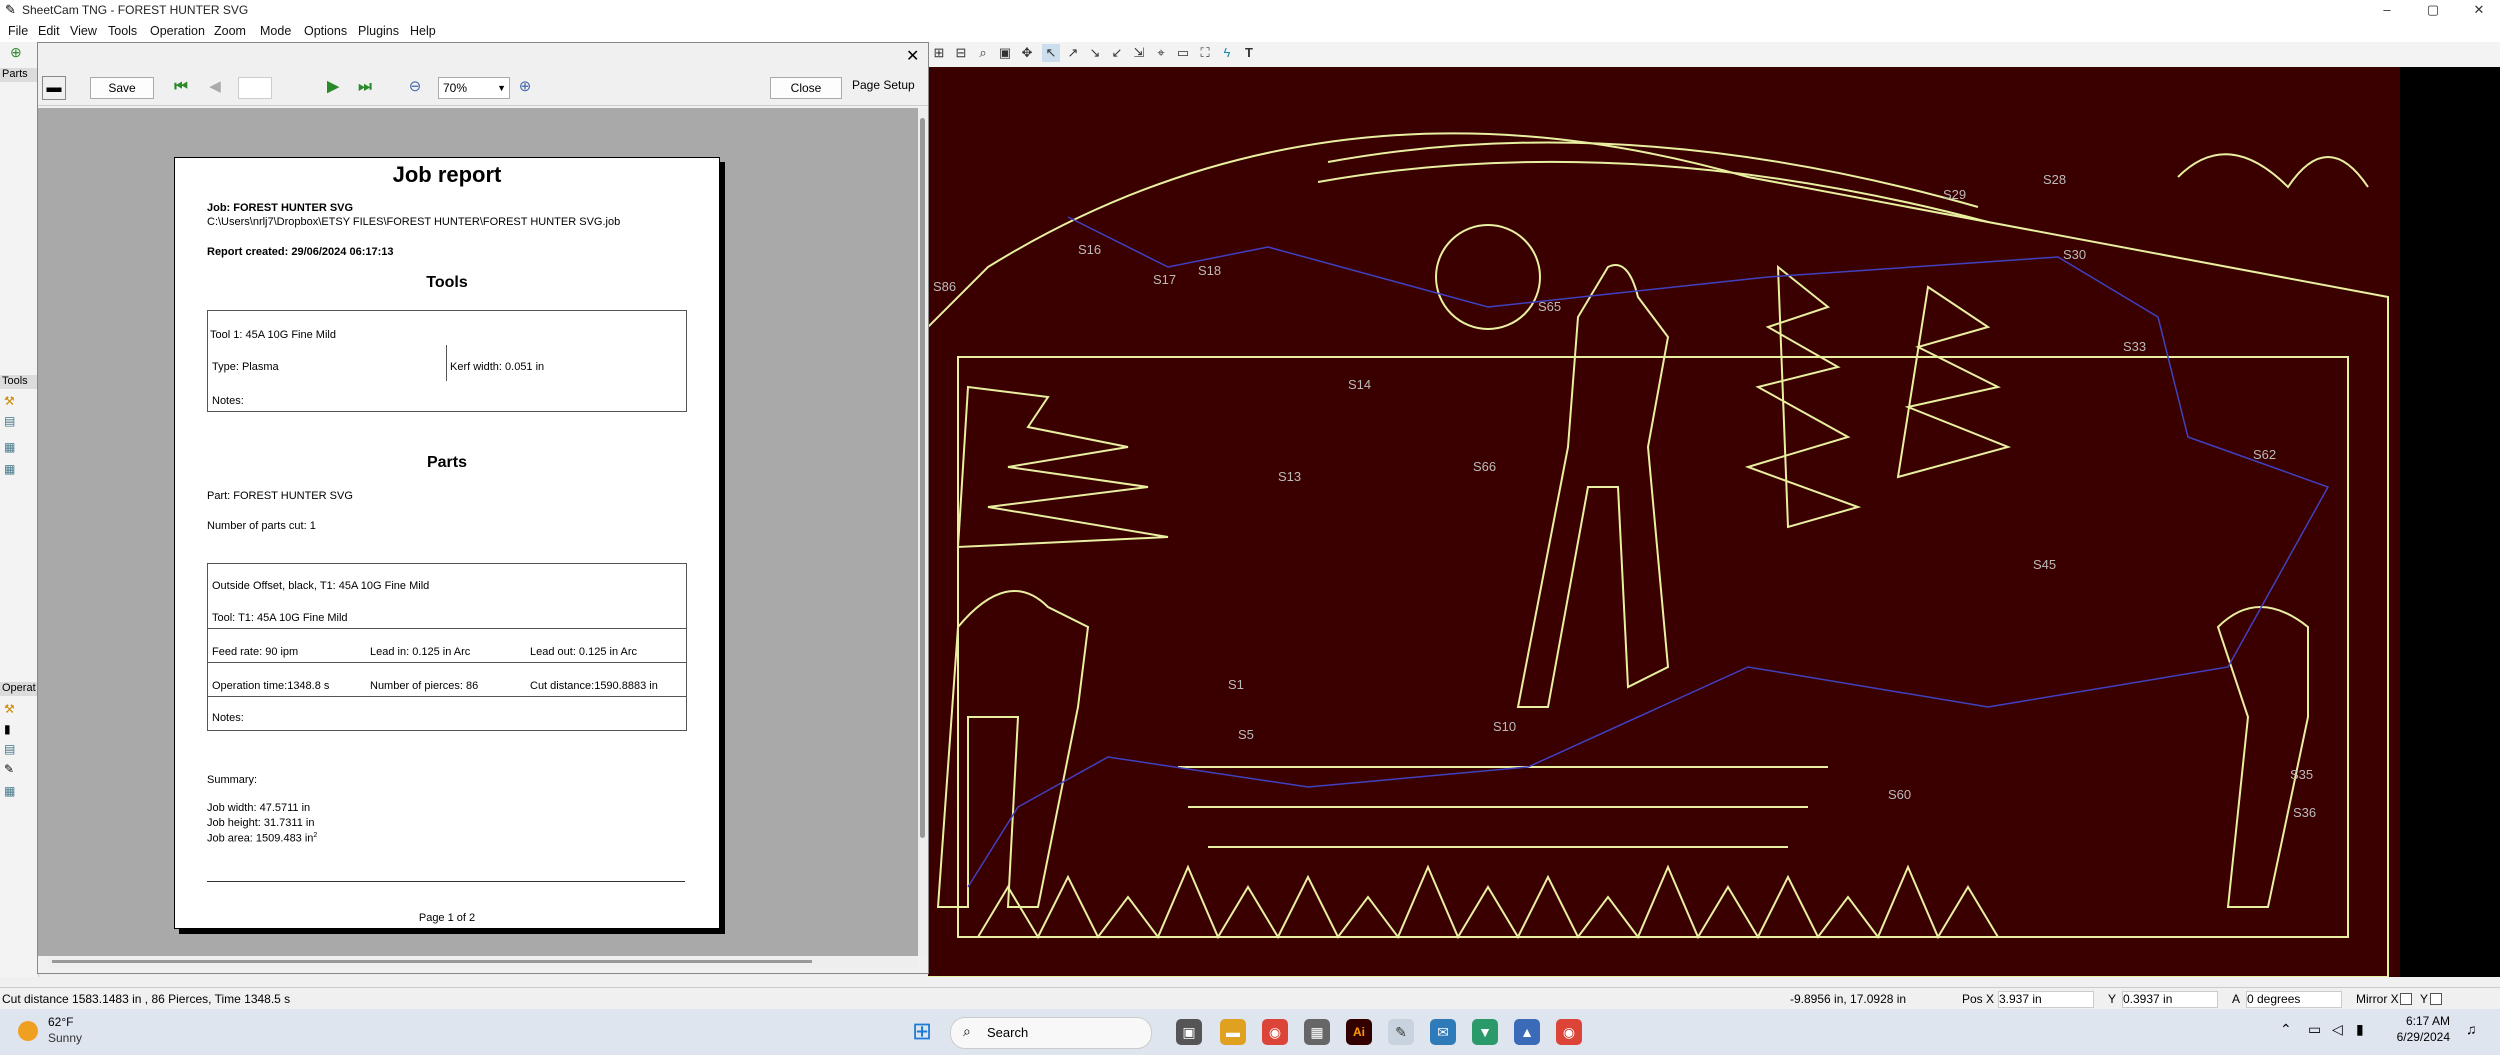 This screenshot has height=1055, width=2500. I want to click on weather-sun-icon, so click(28, 1031).